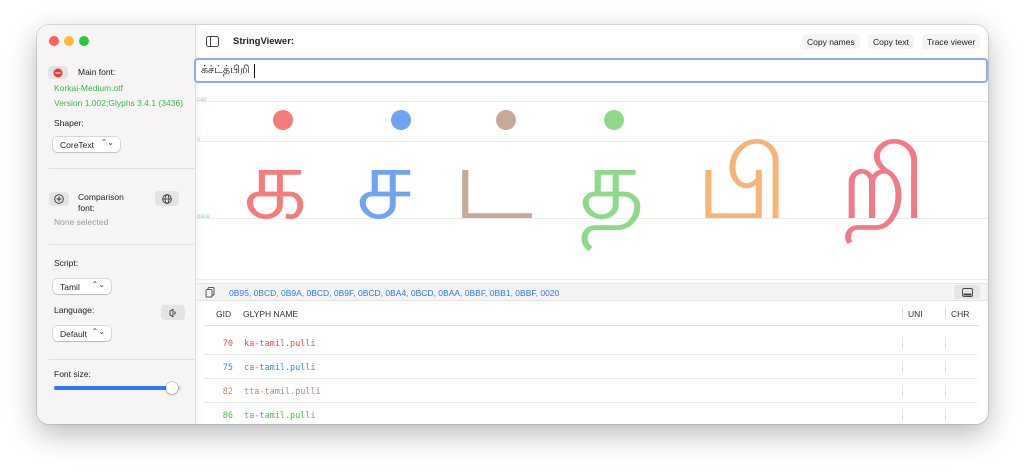 The width and height of the screenshot is (1024, 472). What do you see at coordinates (74, 310) in the screenshot?
I see `language-label: Language:` at bounding box center [74, 310].